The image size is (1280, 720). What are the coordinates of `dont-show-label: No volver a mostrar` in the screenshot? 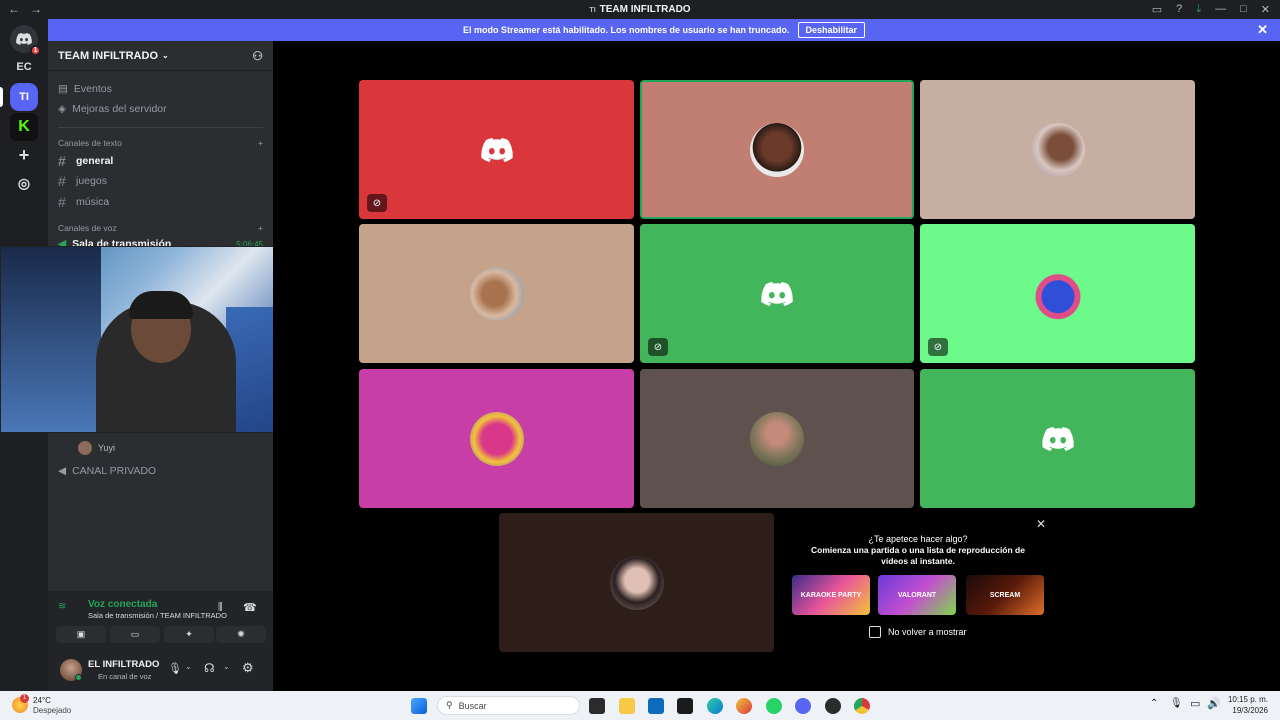 It's located at (927, 632).